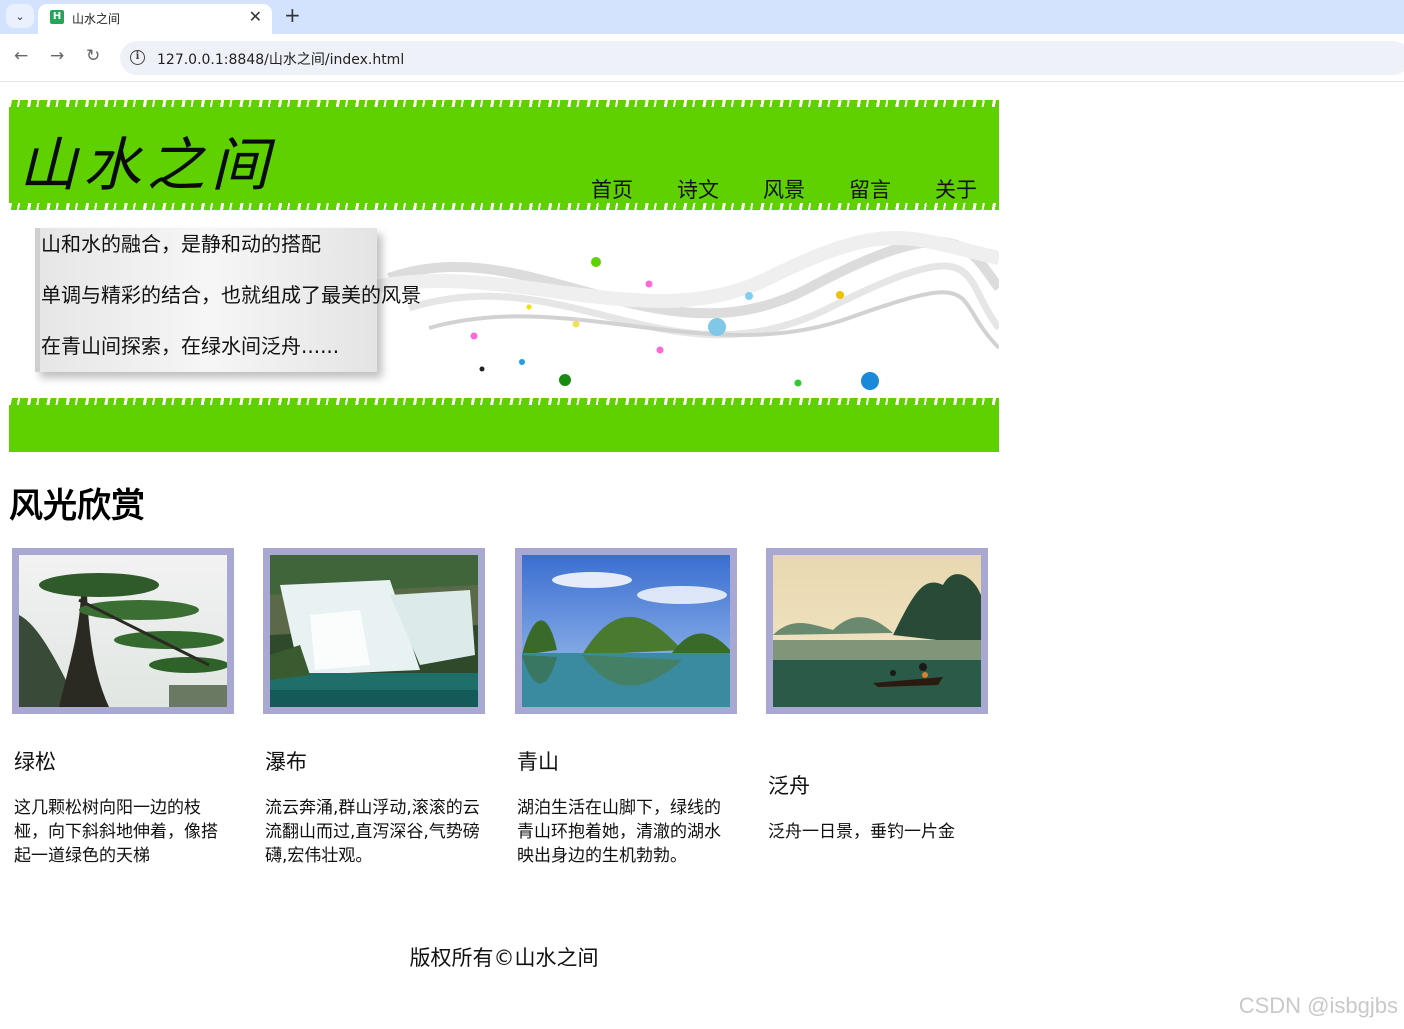 The width and height of the screenshot is (1404, 1029). I want to click on pine-tree-photo, so click(123, 631).